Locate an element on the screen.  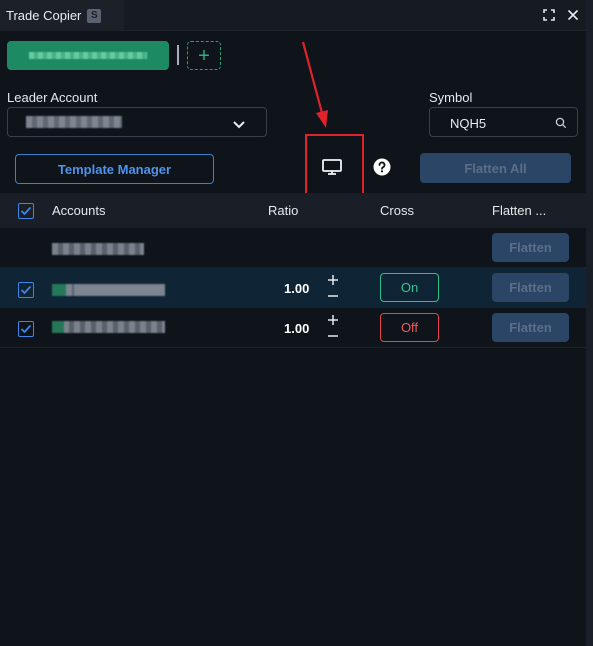
chevron-down-icon is located at coordinates (239, 126).